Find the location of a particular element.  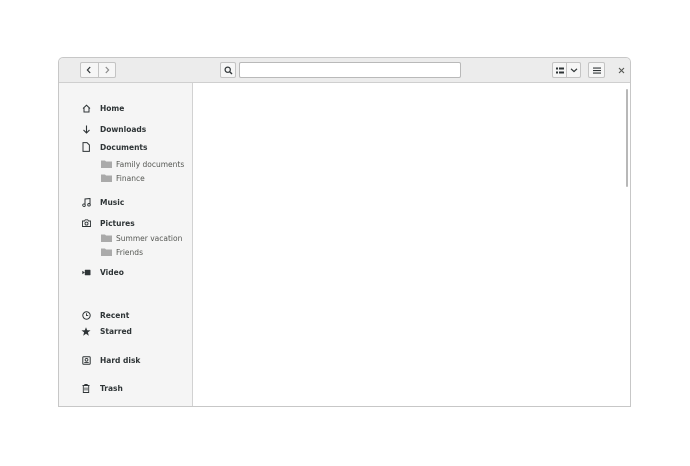

camera-icon is located at coordinates (86, 223).